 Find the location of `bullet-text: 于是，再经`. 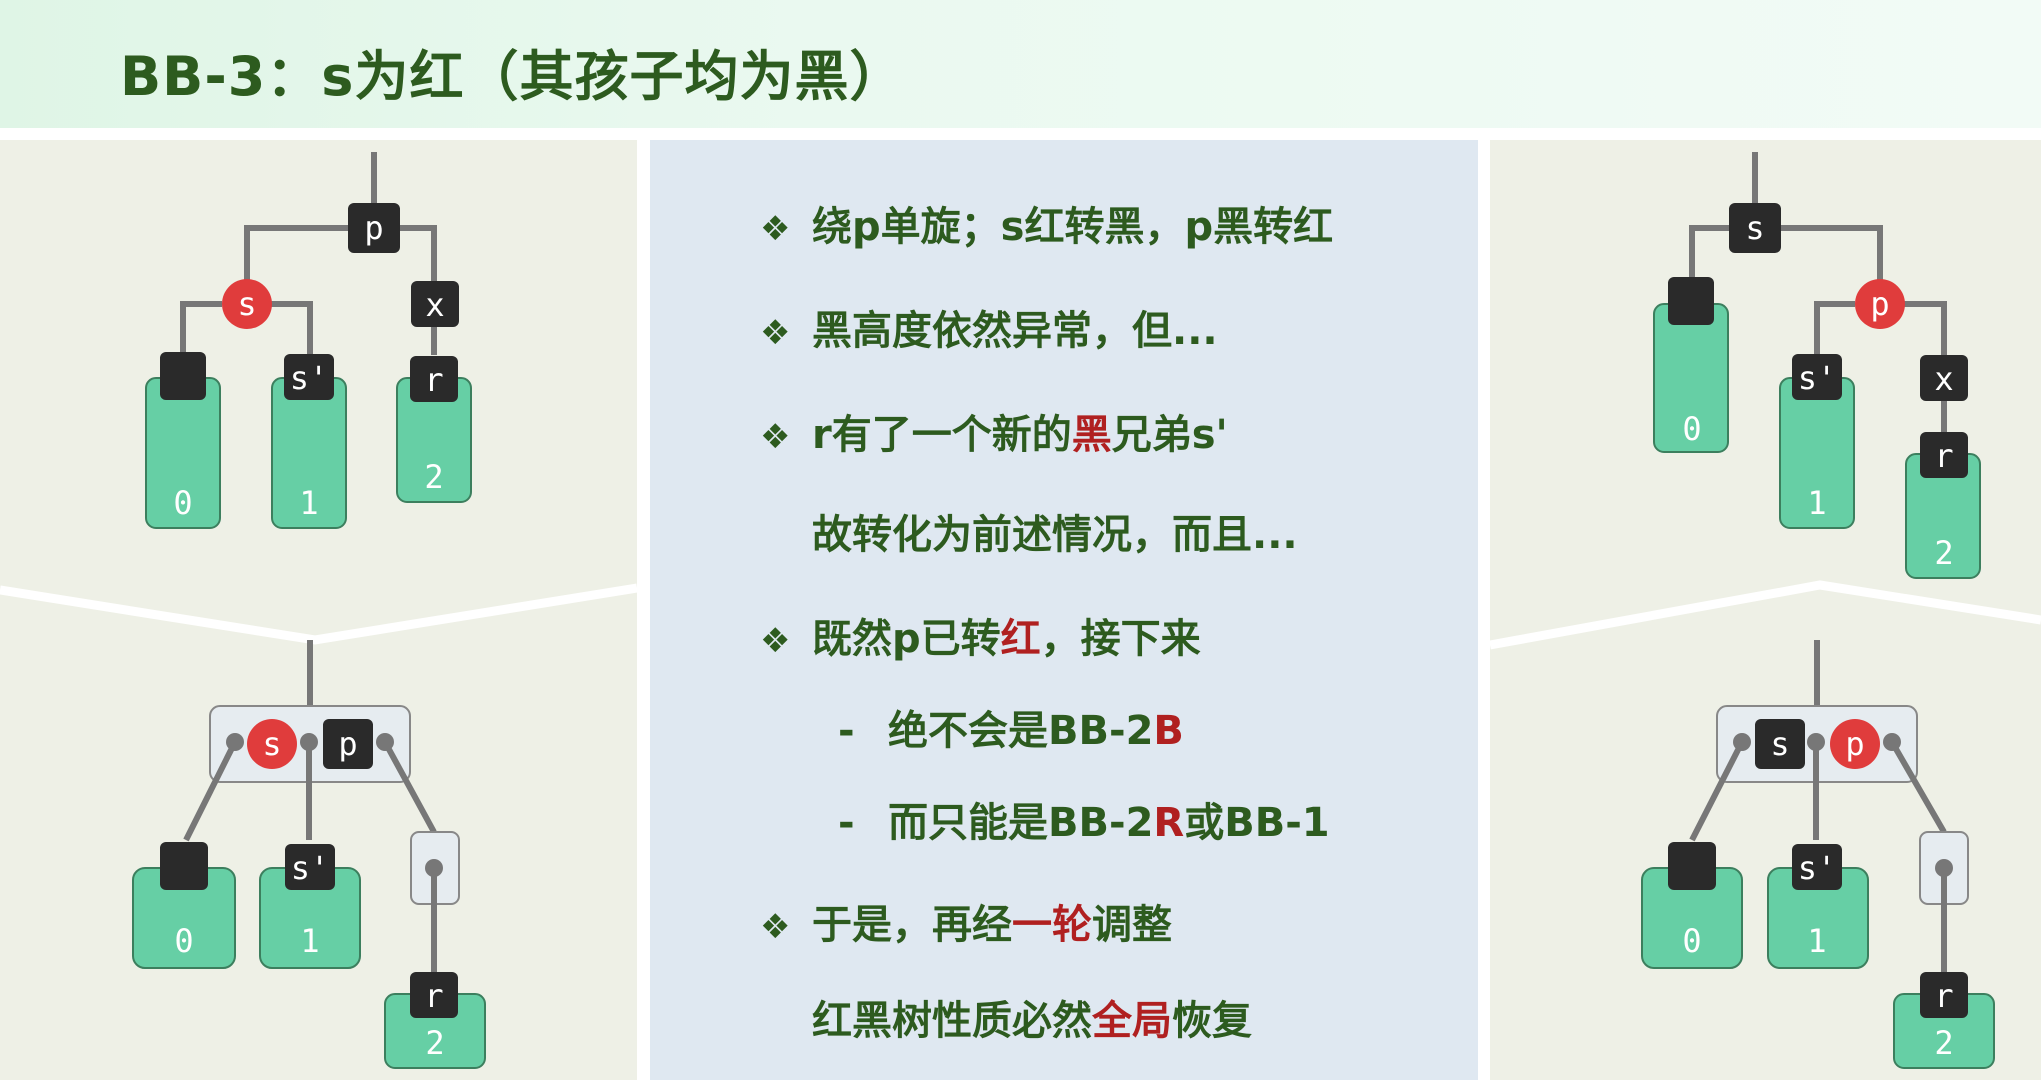

bullet-text: 于是，再经 is located at coordinates (912, 925).